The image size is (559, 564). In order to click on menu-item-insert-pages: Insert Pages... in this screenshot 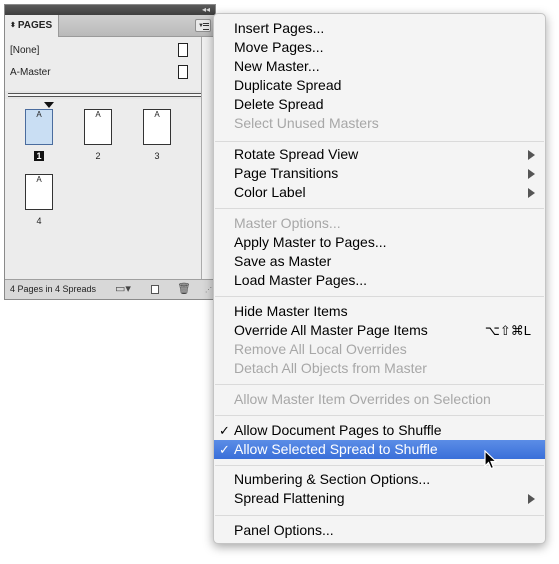, I will do `click(379, 28)`.